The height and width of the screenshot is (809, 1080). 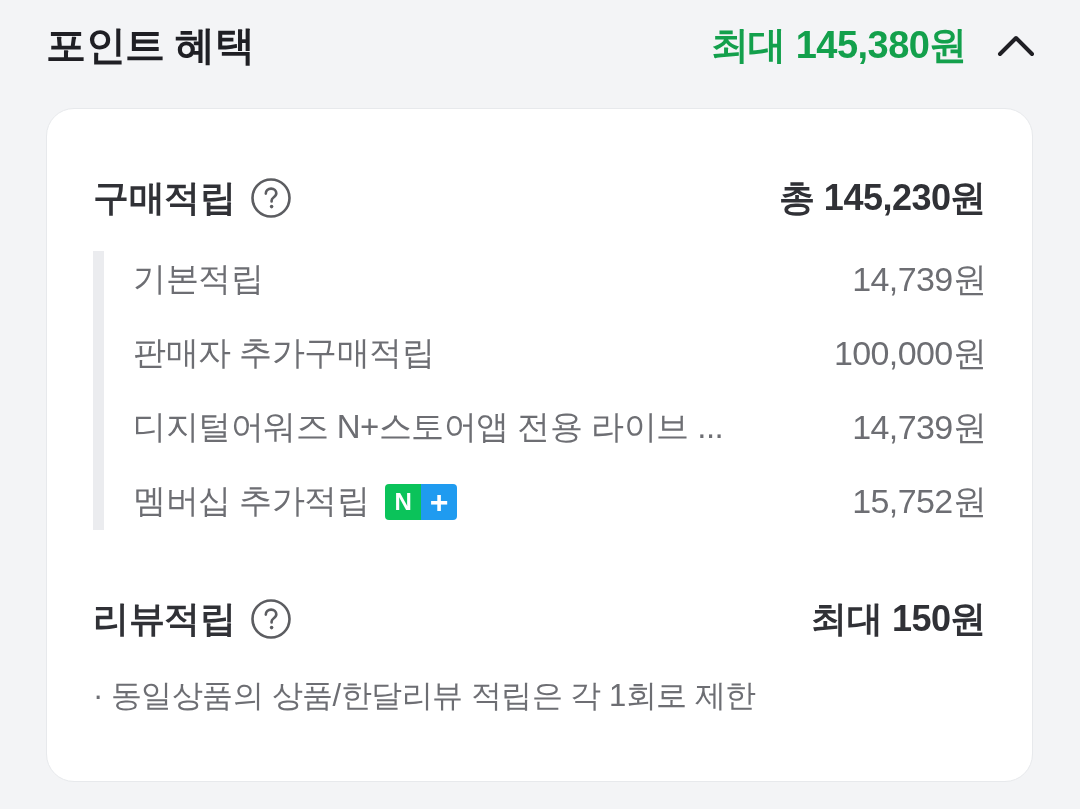 I want to click on section-title: 구매적립, so click(x=164, y=197).